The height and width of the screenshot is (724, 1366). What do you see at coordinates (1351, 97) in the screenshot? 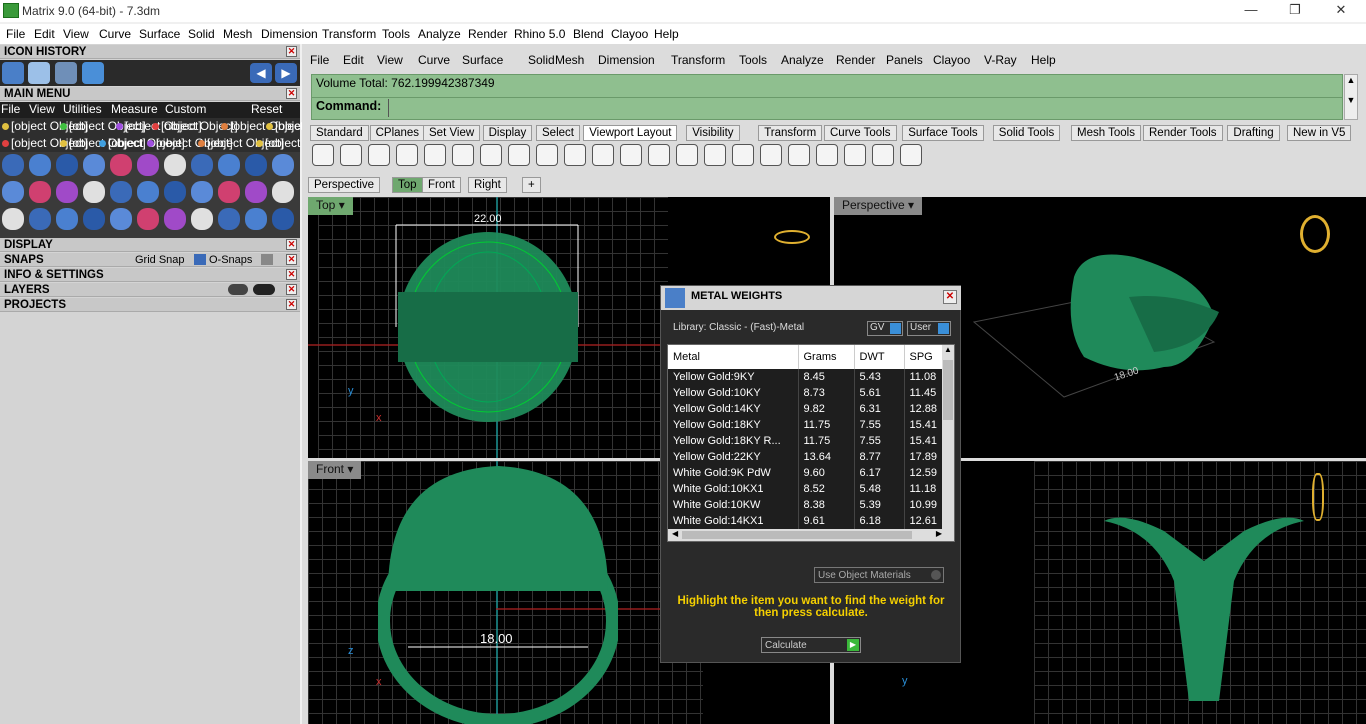
I see `command-scrollbar: ▲ ▼` at bounding box center [1351, 97].